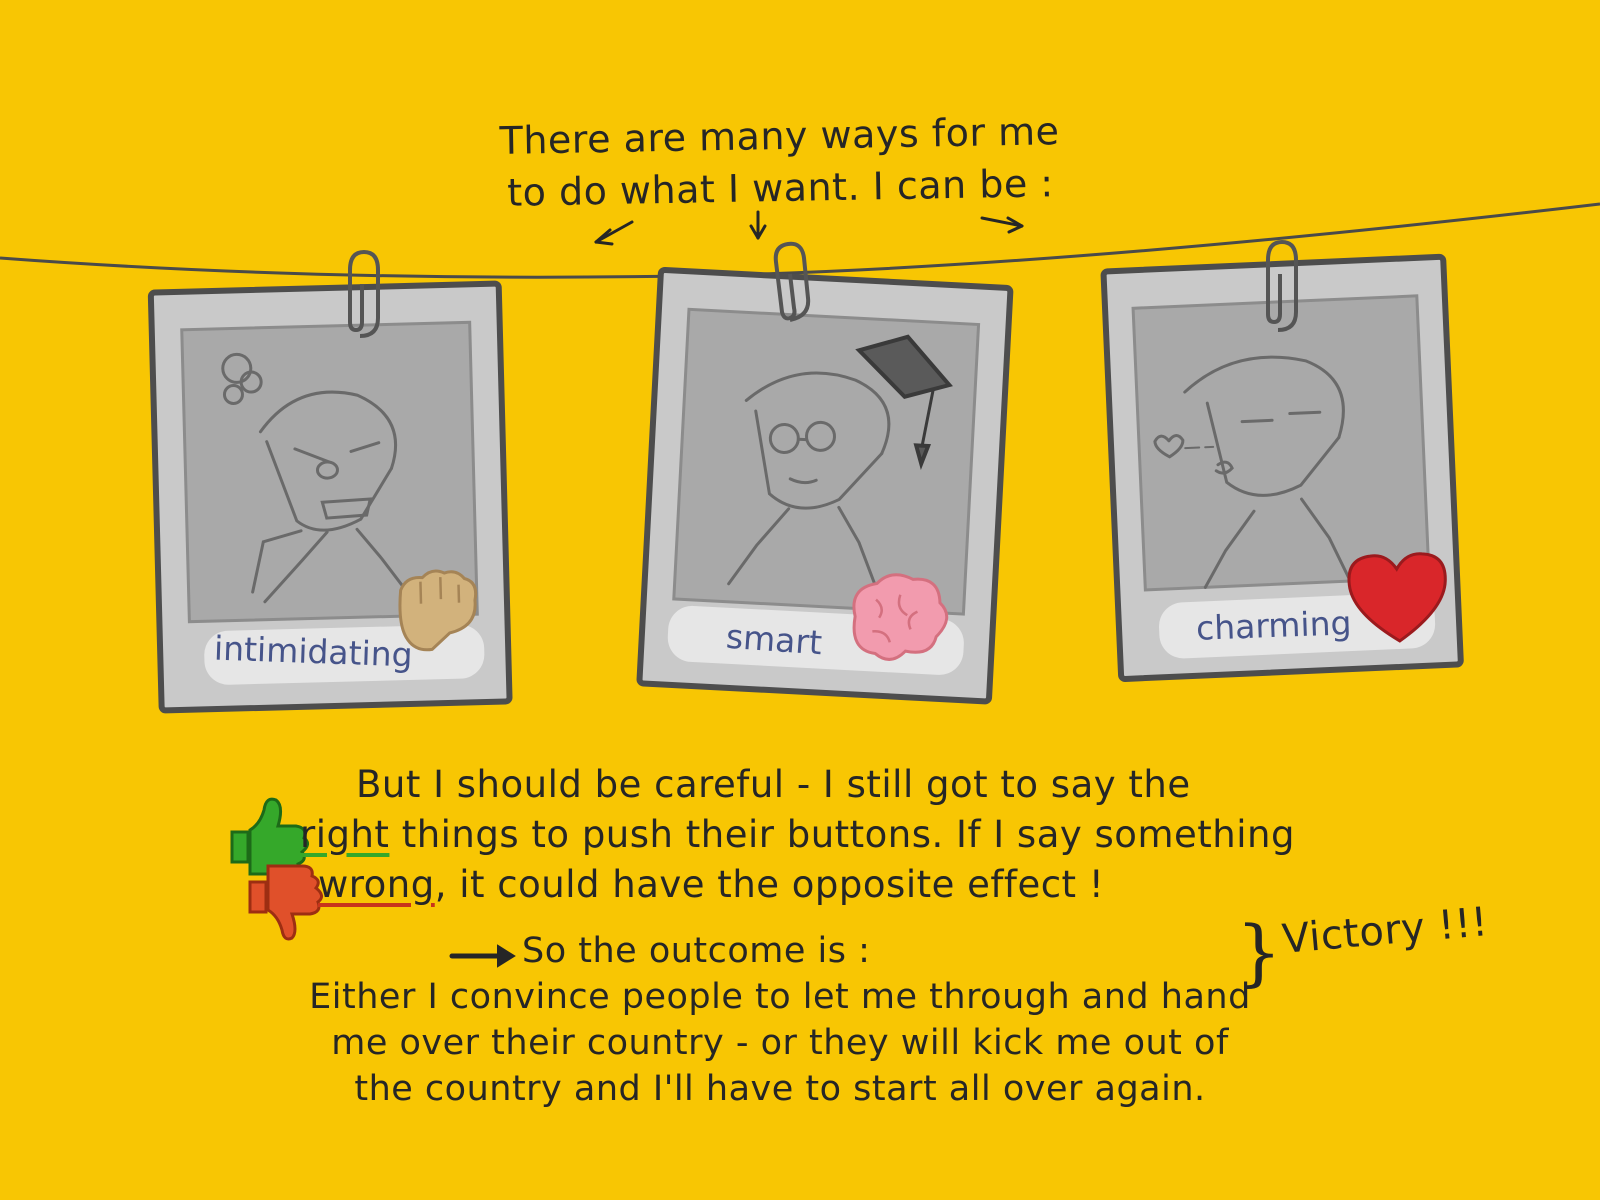 The image size is (1600, 1200). I want to click on caption-charming: charming, so click(1274, 625).